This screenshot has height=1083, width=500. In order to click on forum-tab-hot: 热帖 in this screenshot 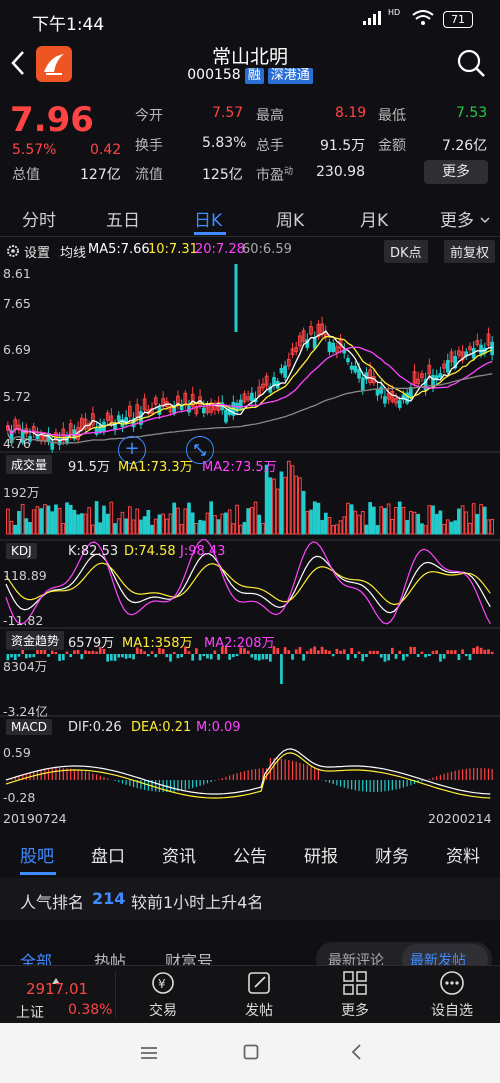, I will do `click(110, 957)`.